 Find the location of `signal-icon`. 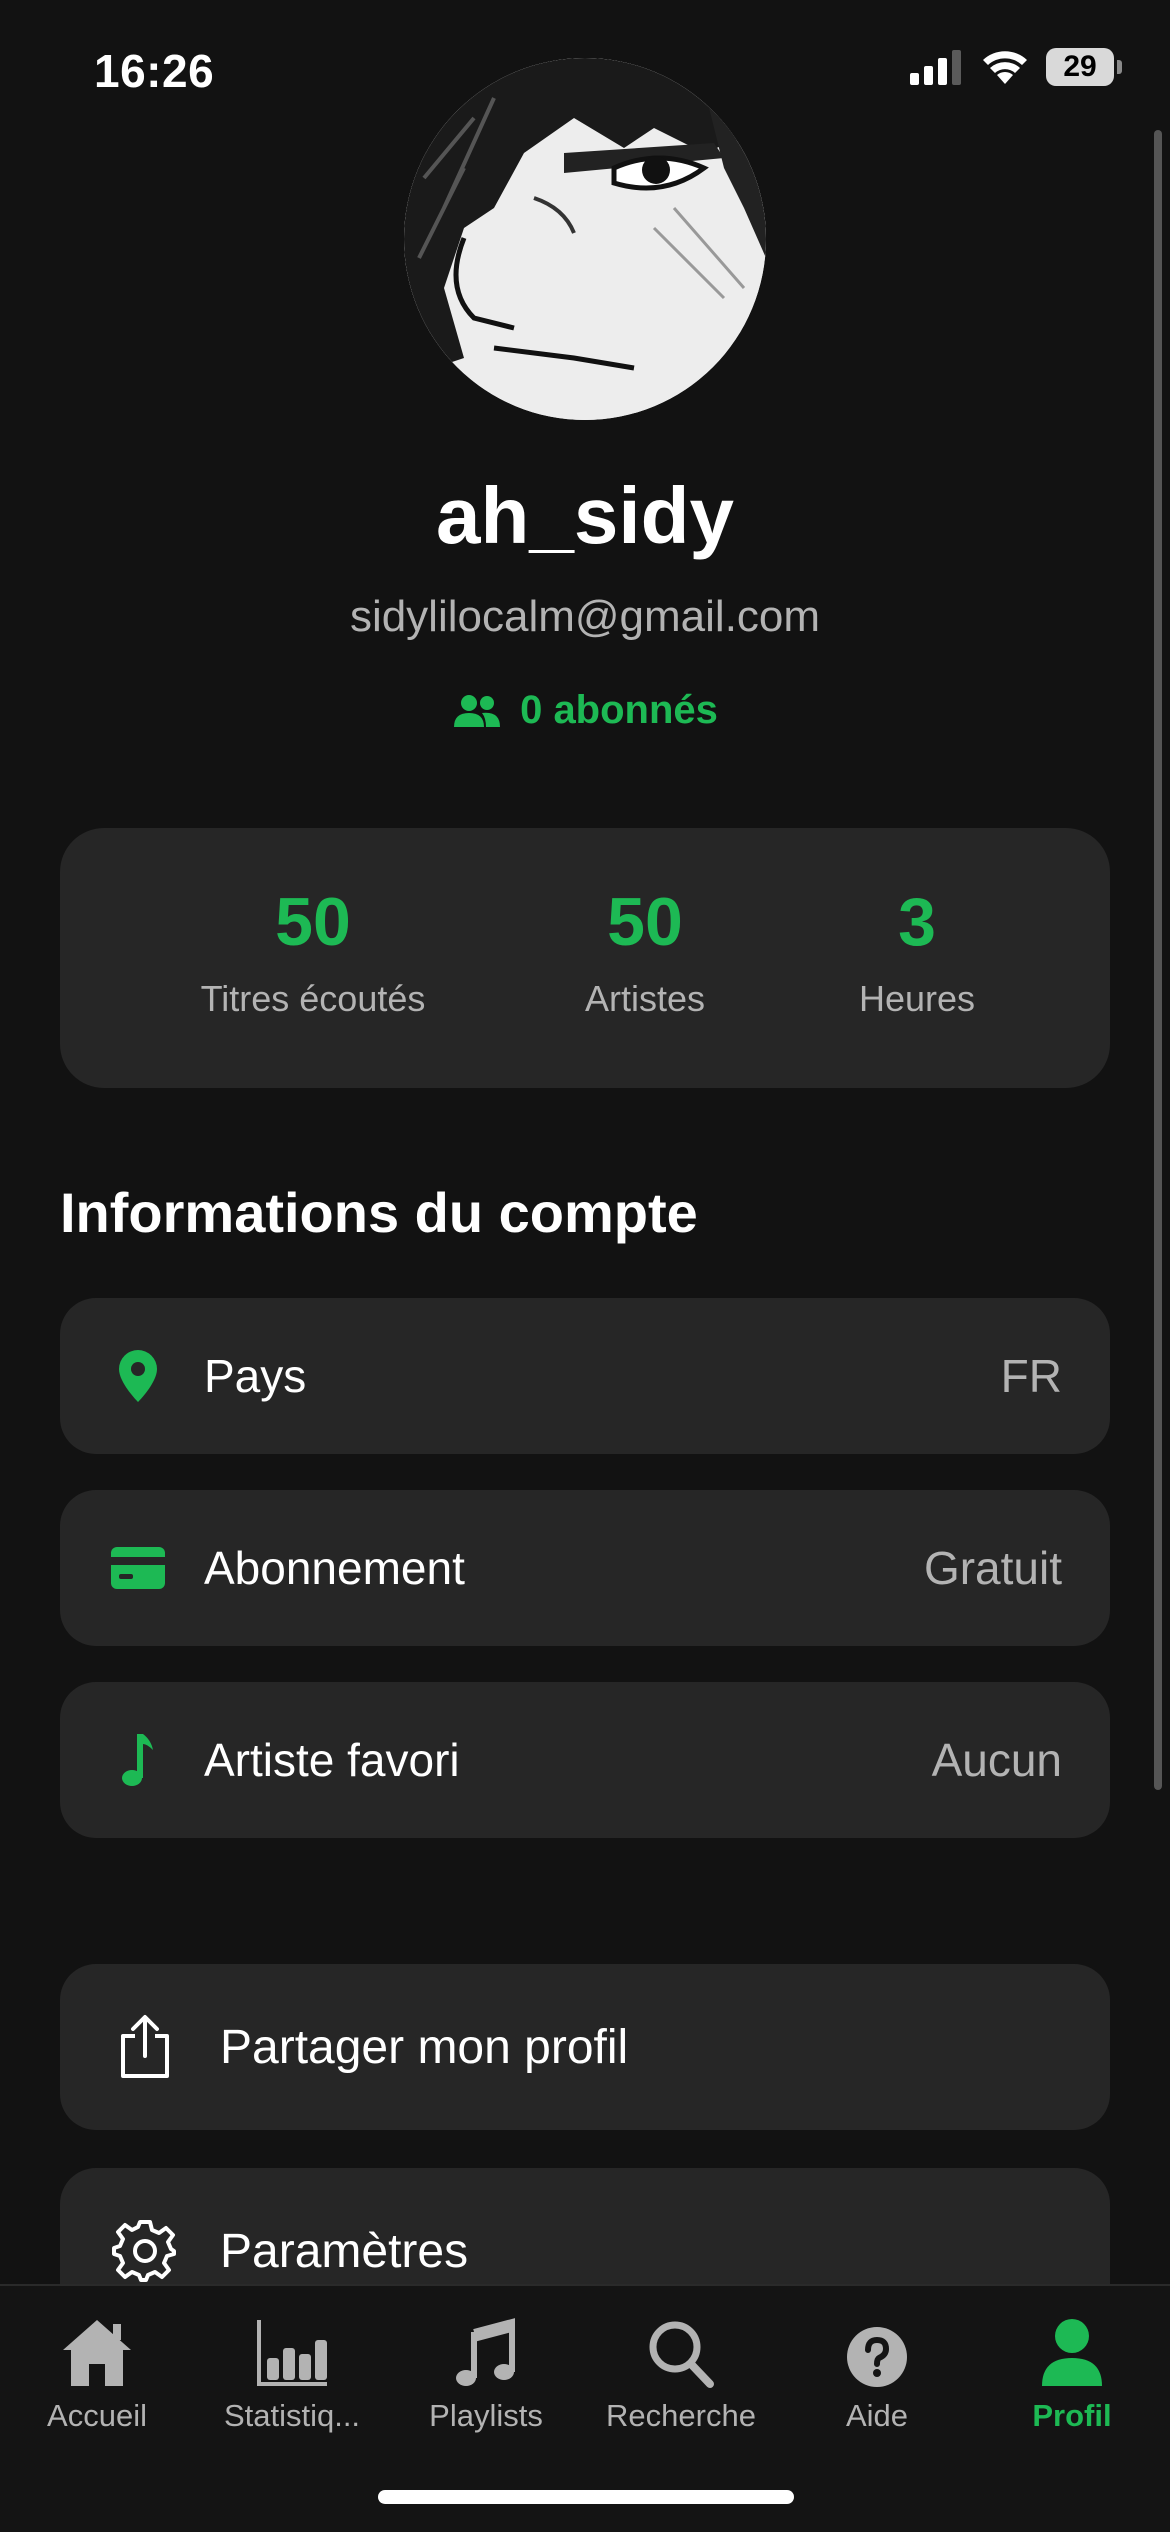

signal-icon is located at coordinates (935, 67).